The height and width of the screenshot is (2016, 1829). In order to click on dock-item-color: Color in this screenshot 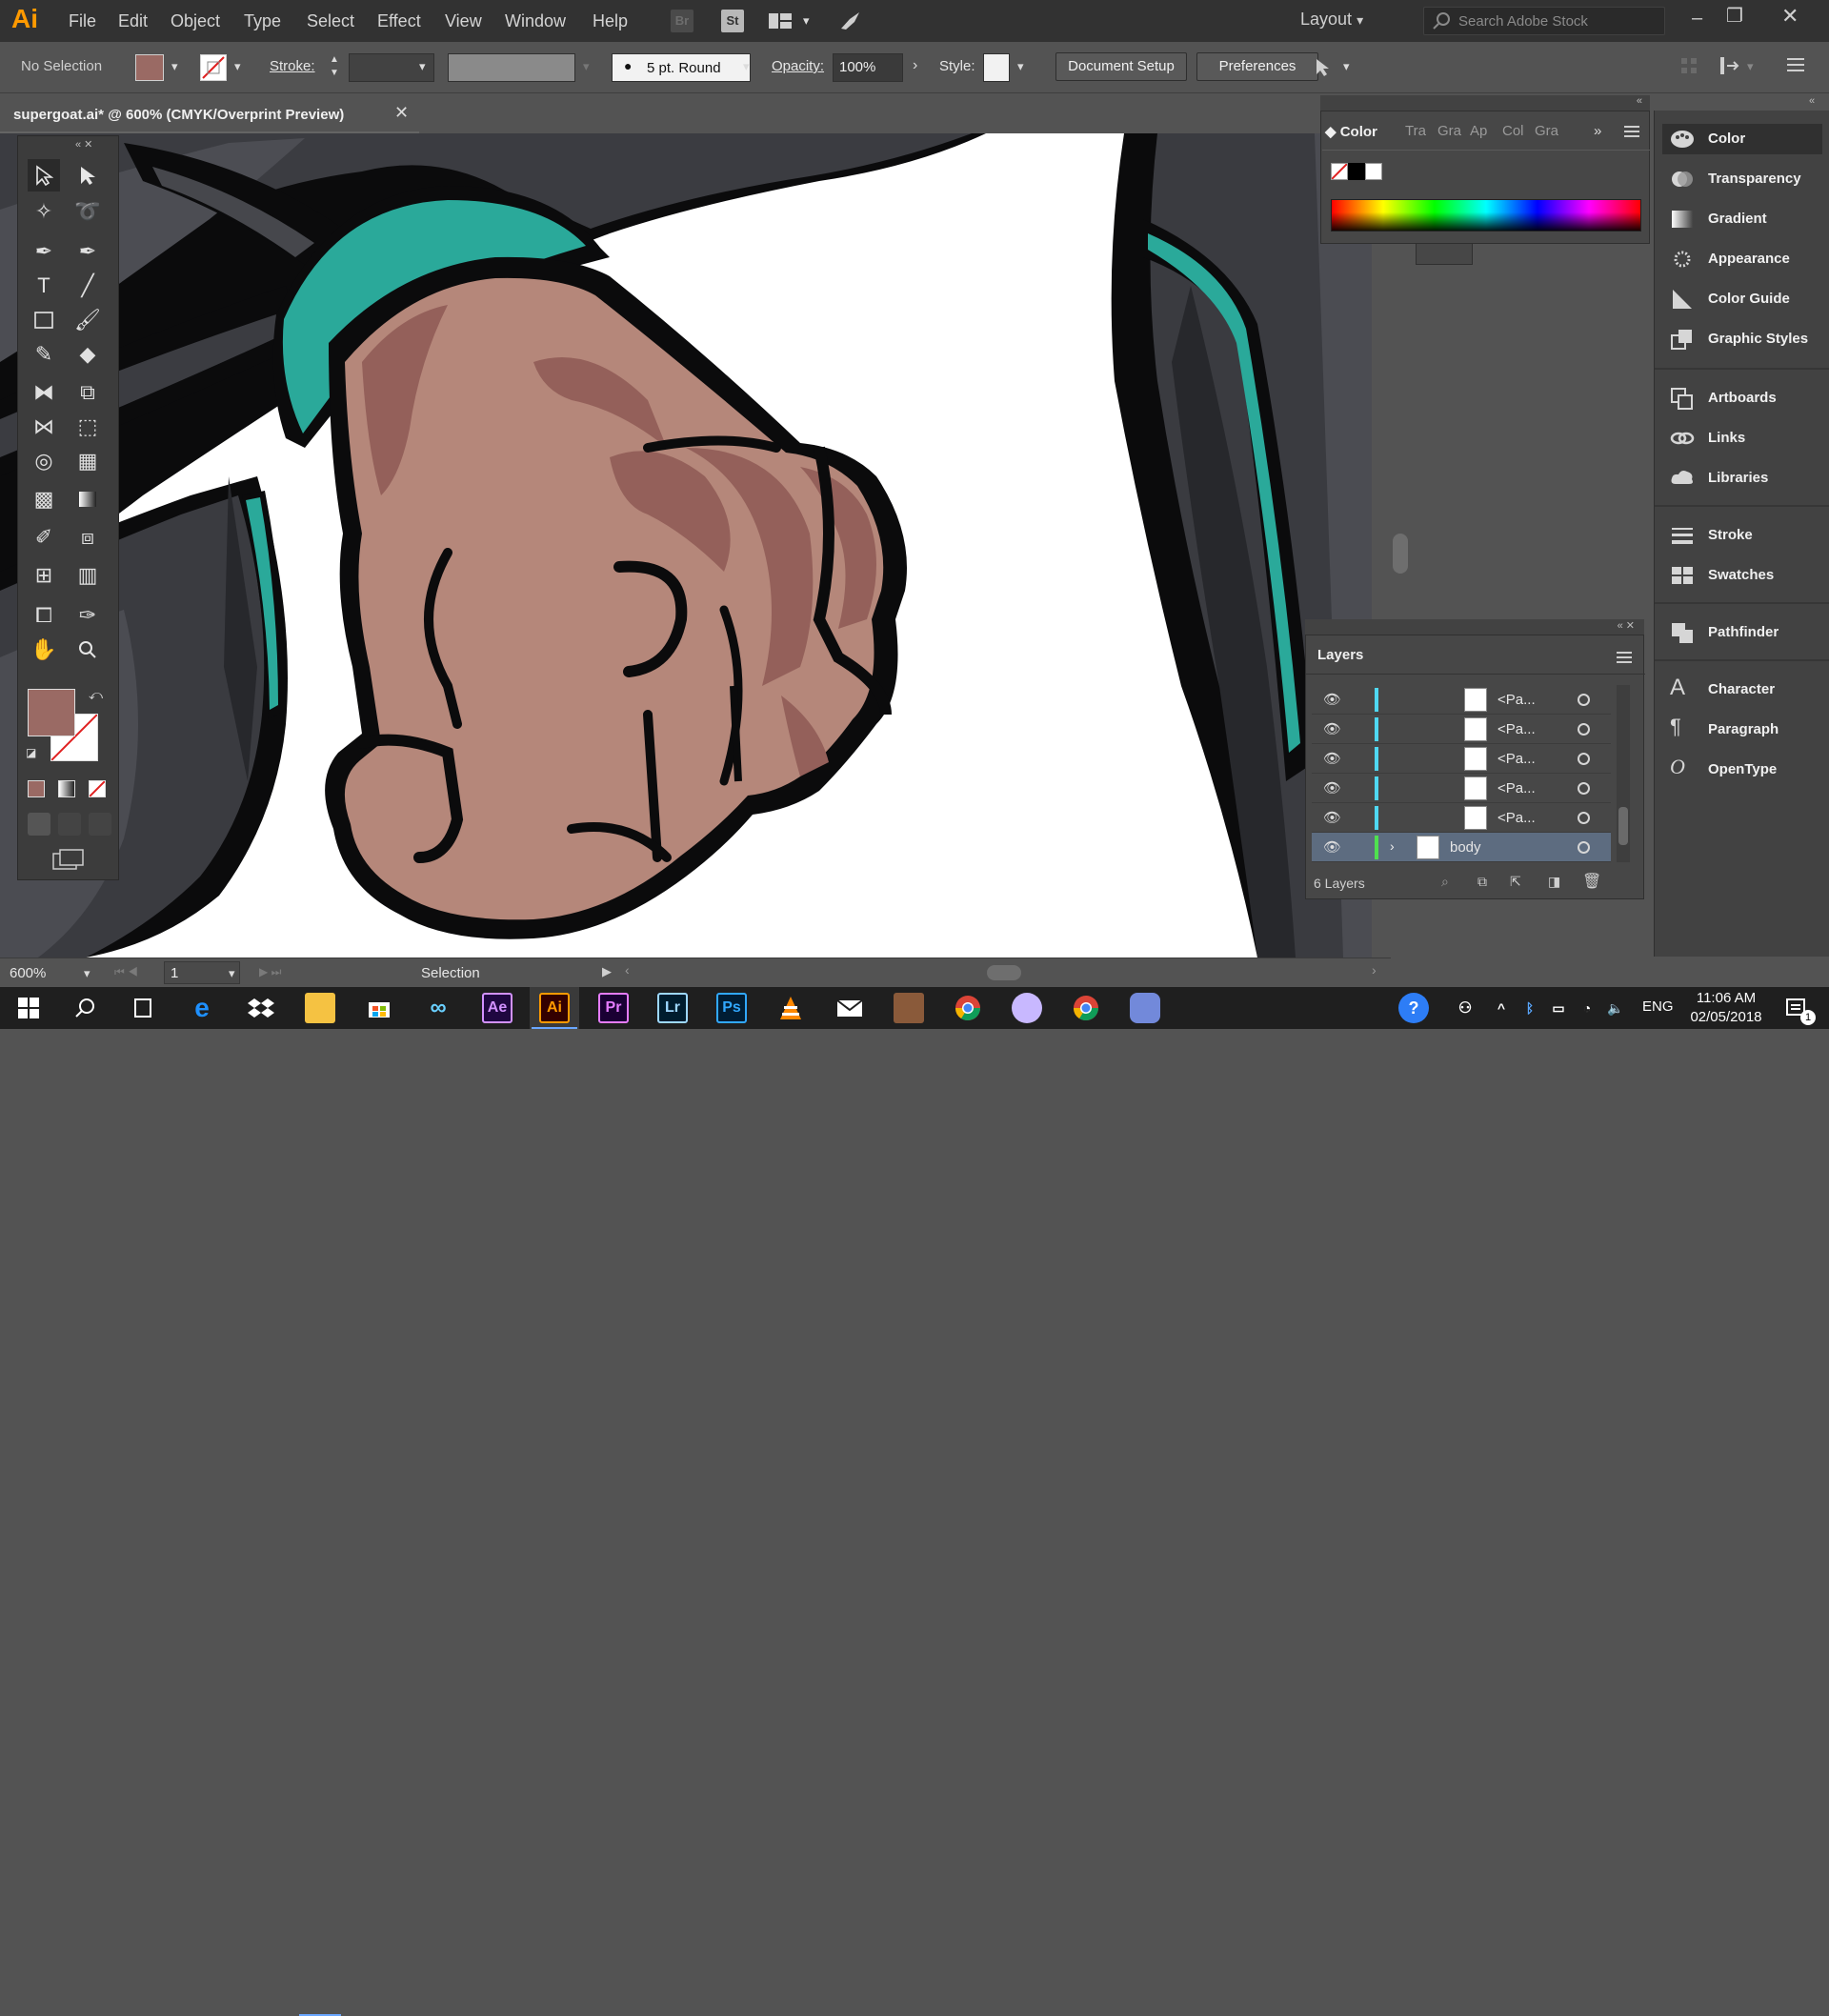, I will do `click(1742, 139)`.